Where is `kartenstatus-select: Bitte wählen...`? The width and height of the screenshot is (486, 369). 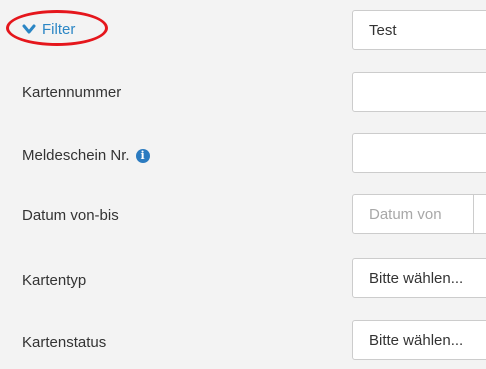
kartenstatus-select: Bitte wählen... is located at coordinates (419, 340).